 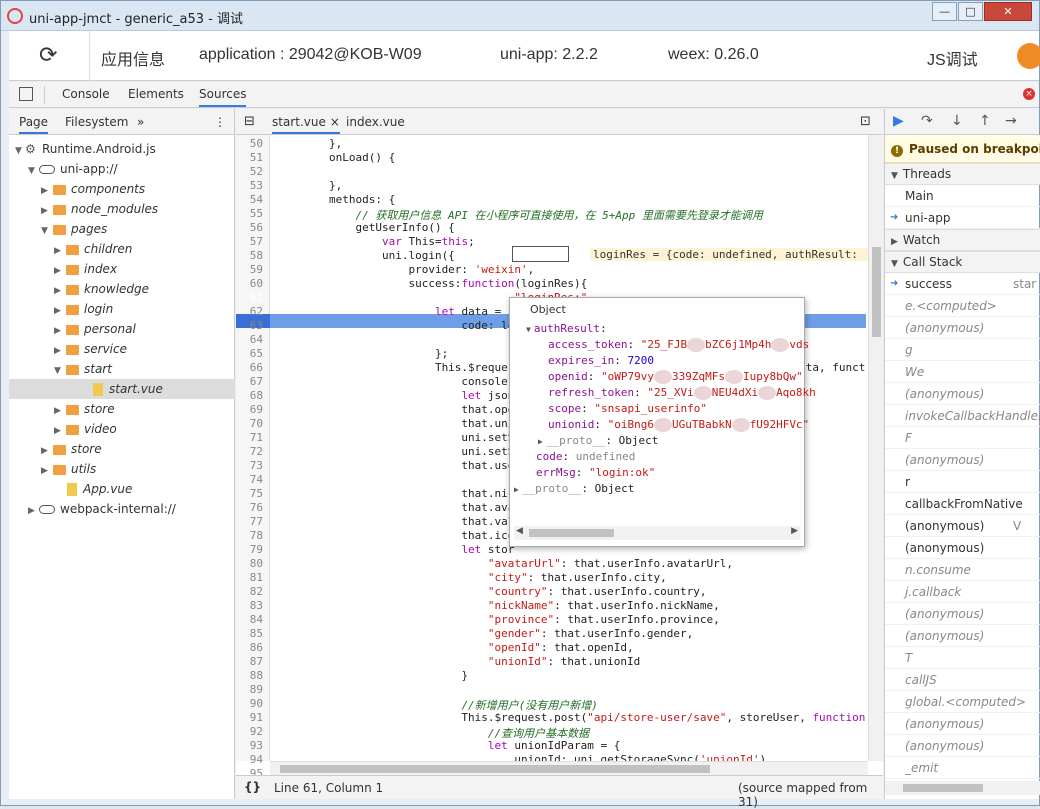 I want to click on call-frame: e.<computed>, so click(x=962, y=306).